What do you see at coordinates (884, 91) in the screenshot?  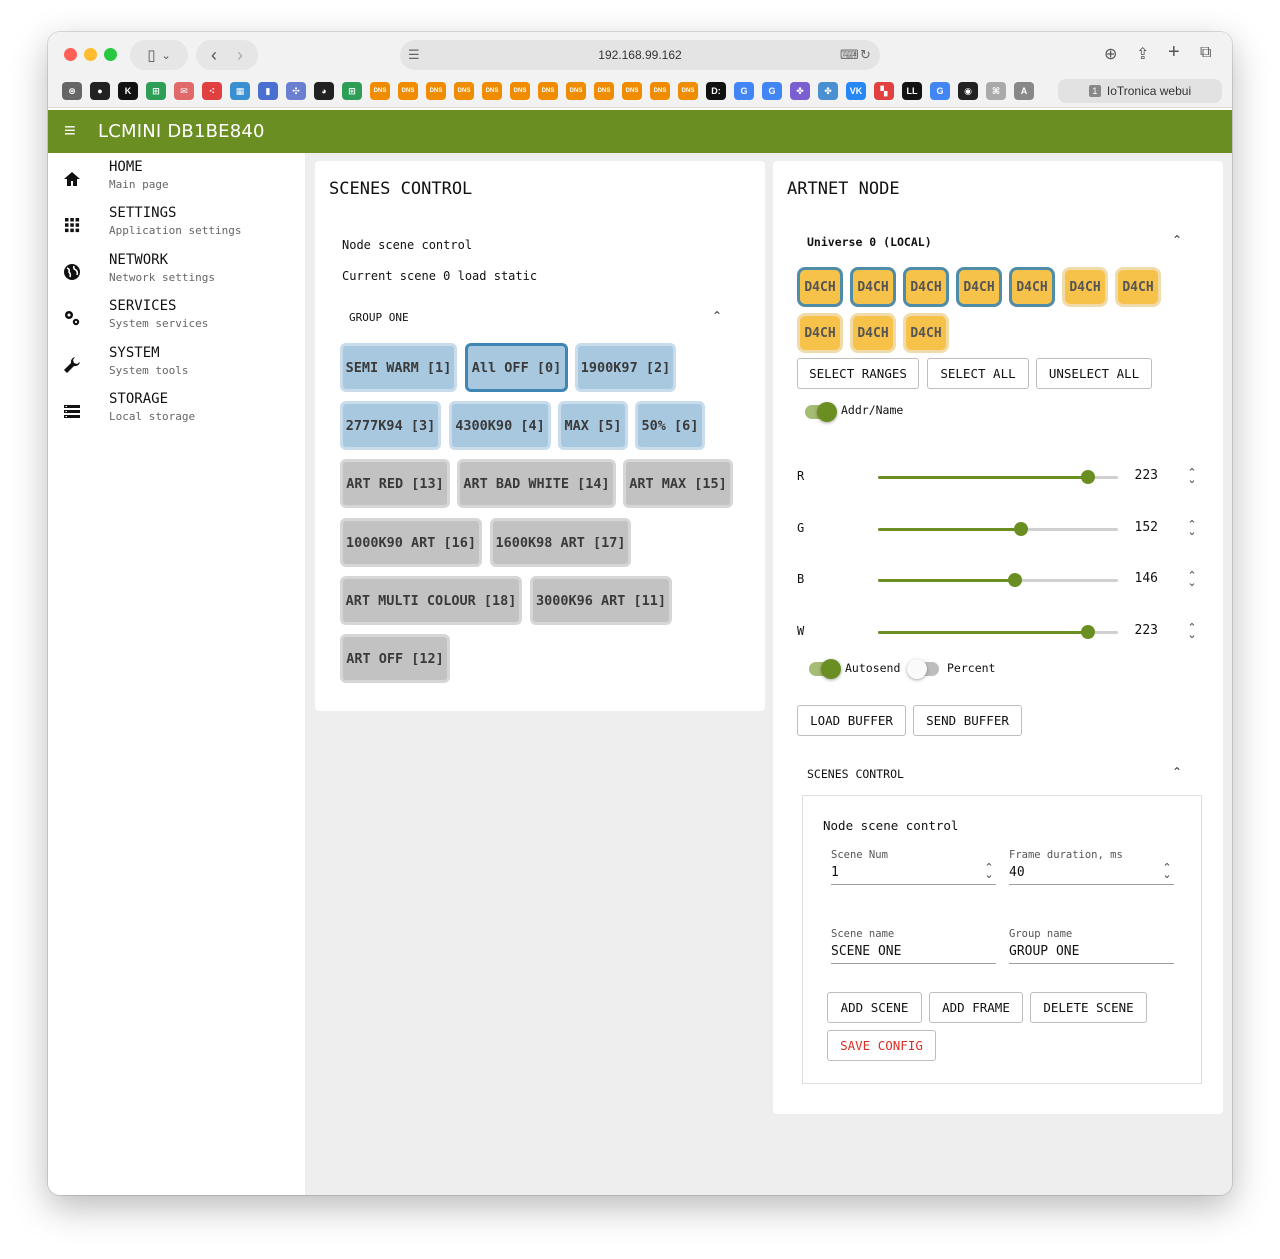 I see `grid-icon: ▚` at bounding box center [884, 91].